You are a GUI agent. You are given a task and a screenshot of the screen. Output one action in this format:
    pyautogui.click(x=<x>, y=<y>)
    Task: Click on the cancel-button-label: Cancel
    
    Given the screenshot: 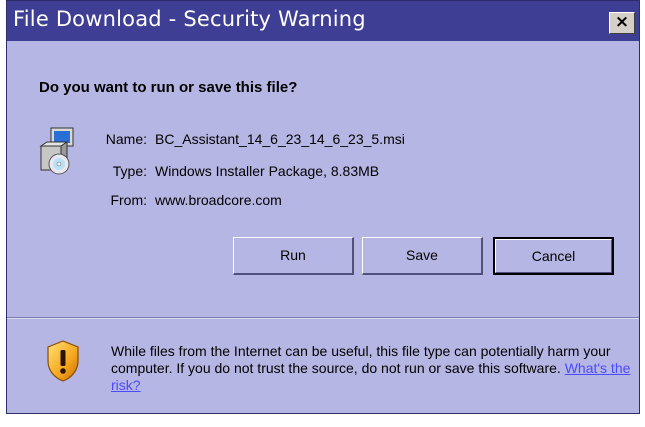 What is the action you would take?
    pyautogui.click(x=553, y=256)
    